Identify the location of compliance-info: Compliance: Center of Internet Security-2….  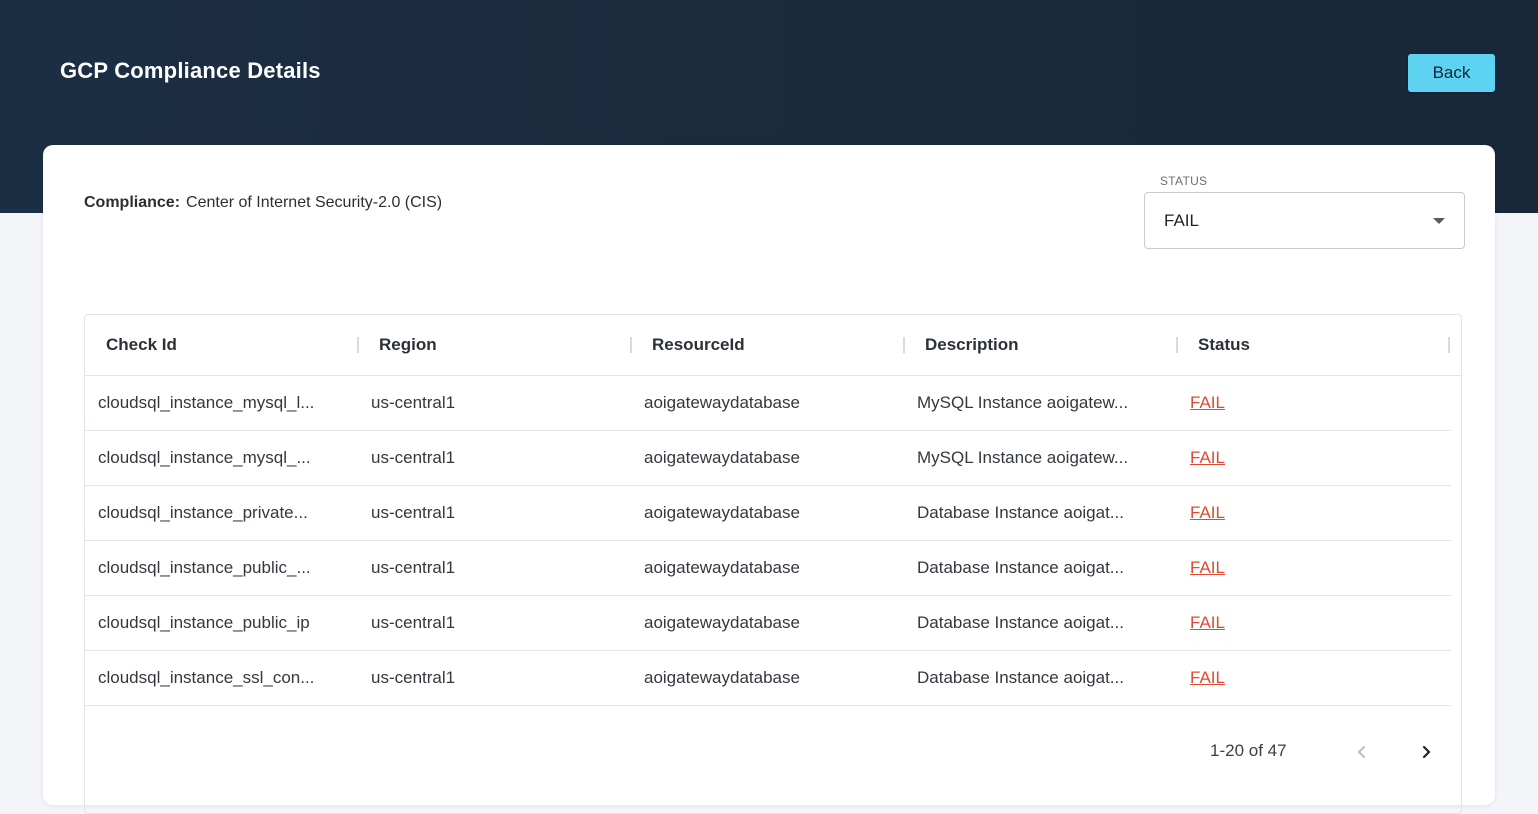
(263, 203).